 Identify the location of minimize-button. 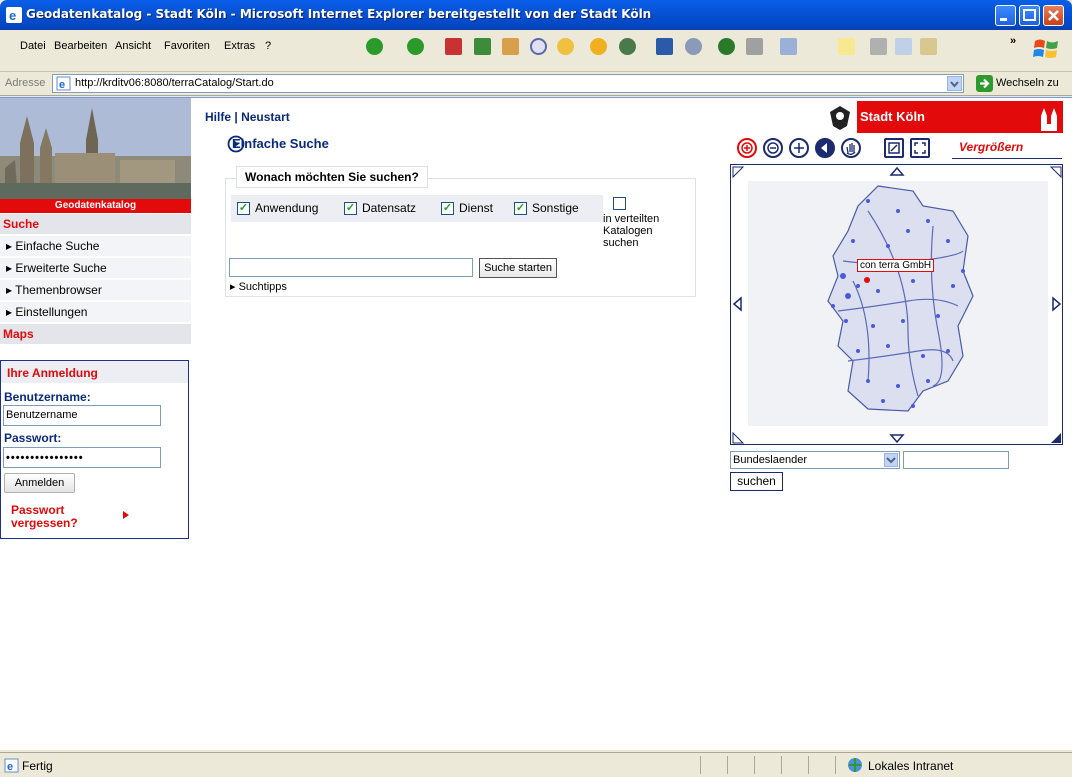
(1005, 15).